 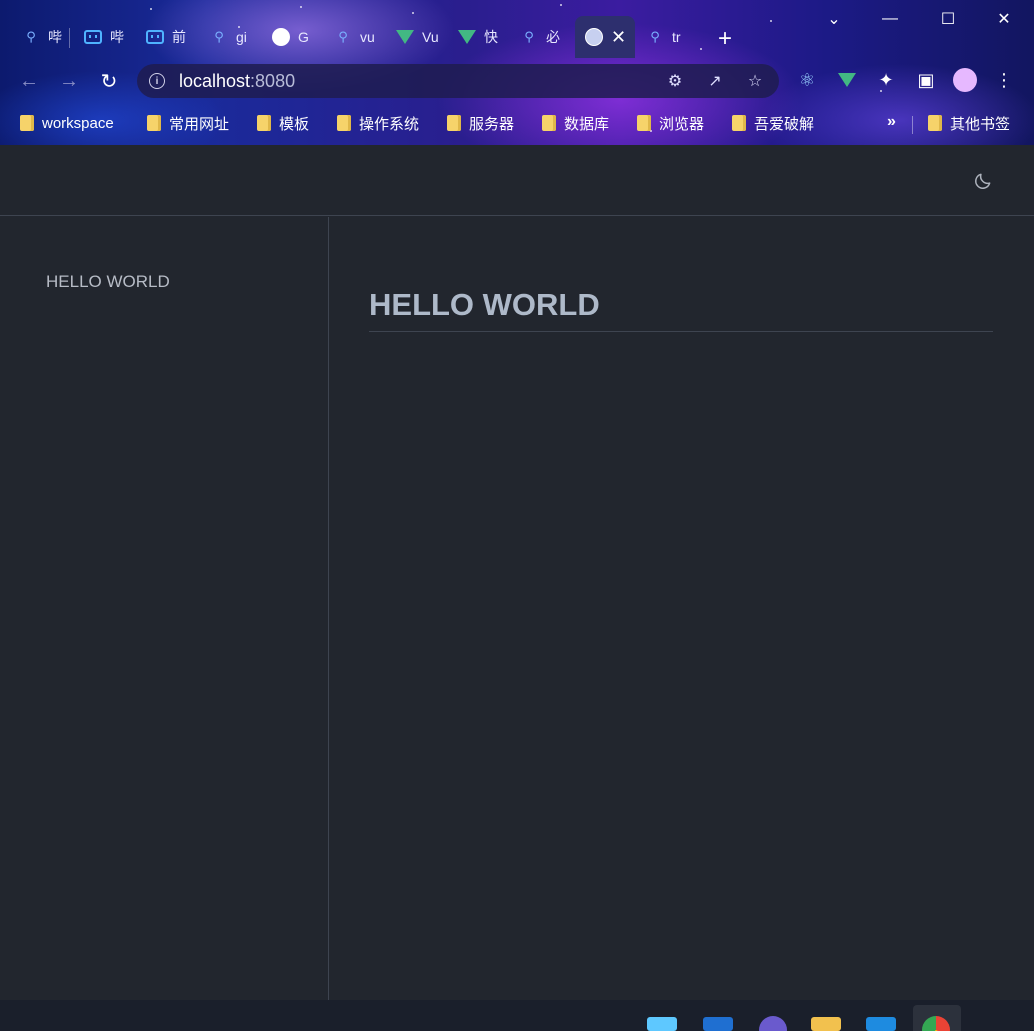 What do you see at coordinates (109, 81) in the screenshot?
I see `reload-icon: ↻` at bounding box center [109, 81].